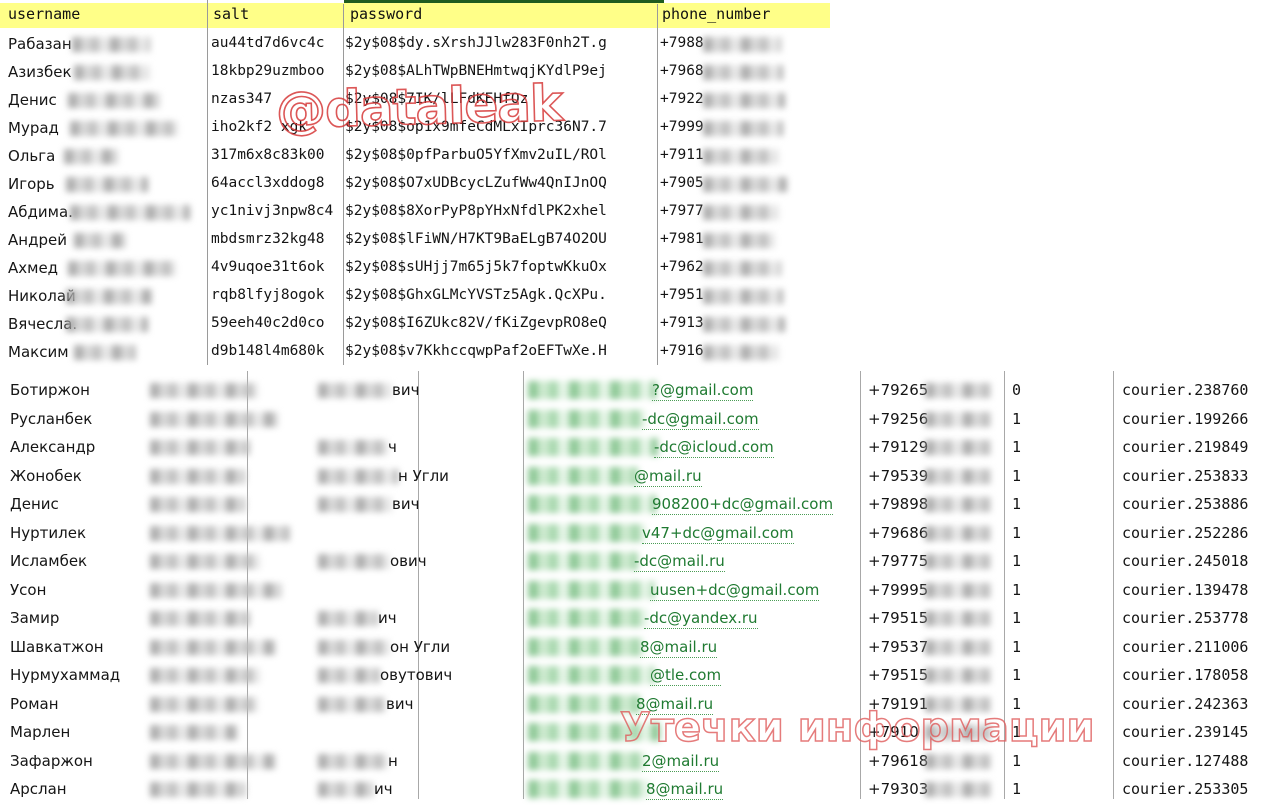  I want to click on cell-first-name: Марлен, so click(40, 732).